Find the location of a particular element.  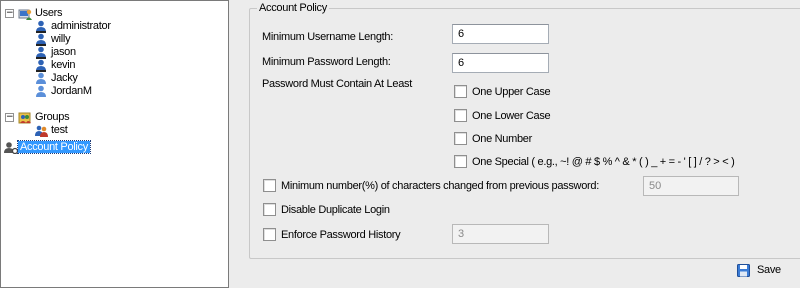

save-button: Save is located at coordinates (759, 270).